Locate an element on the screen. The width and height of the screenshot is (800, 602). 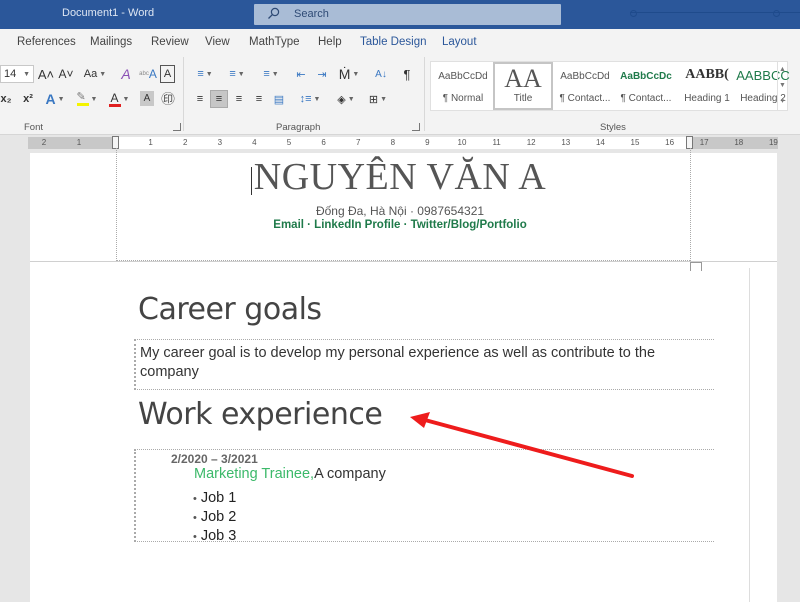
font-size-select: 14 ▼ is located at coordinates (17, 74).